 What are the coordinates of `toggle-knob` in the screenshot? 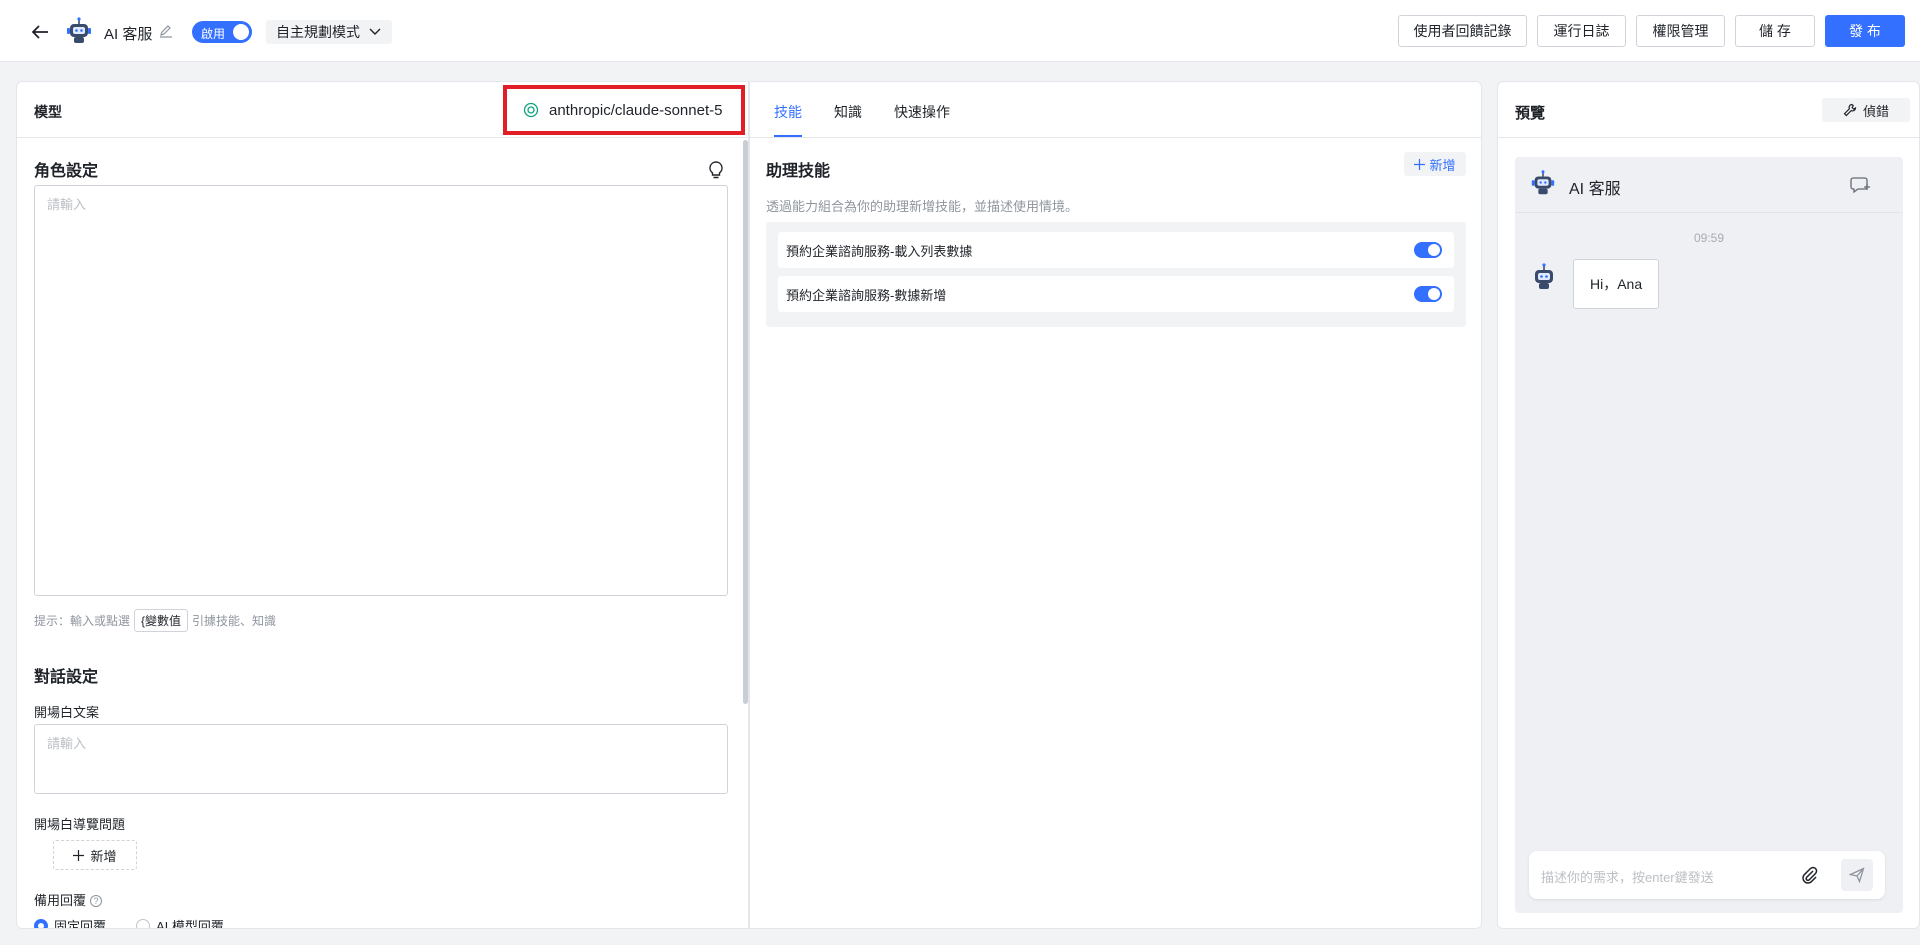 It's located at (241, 32).